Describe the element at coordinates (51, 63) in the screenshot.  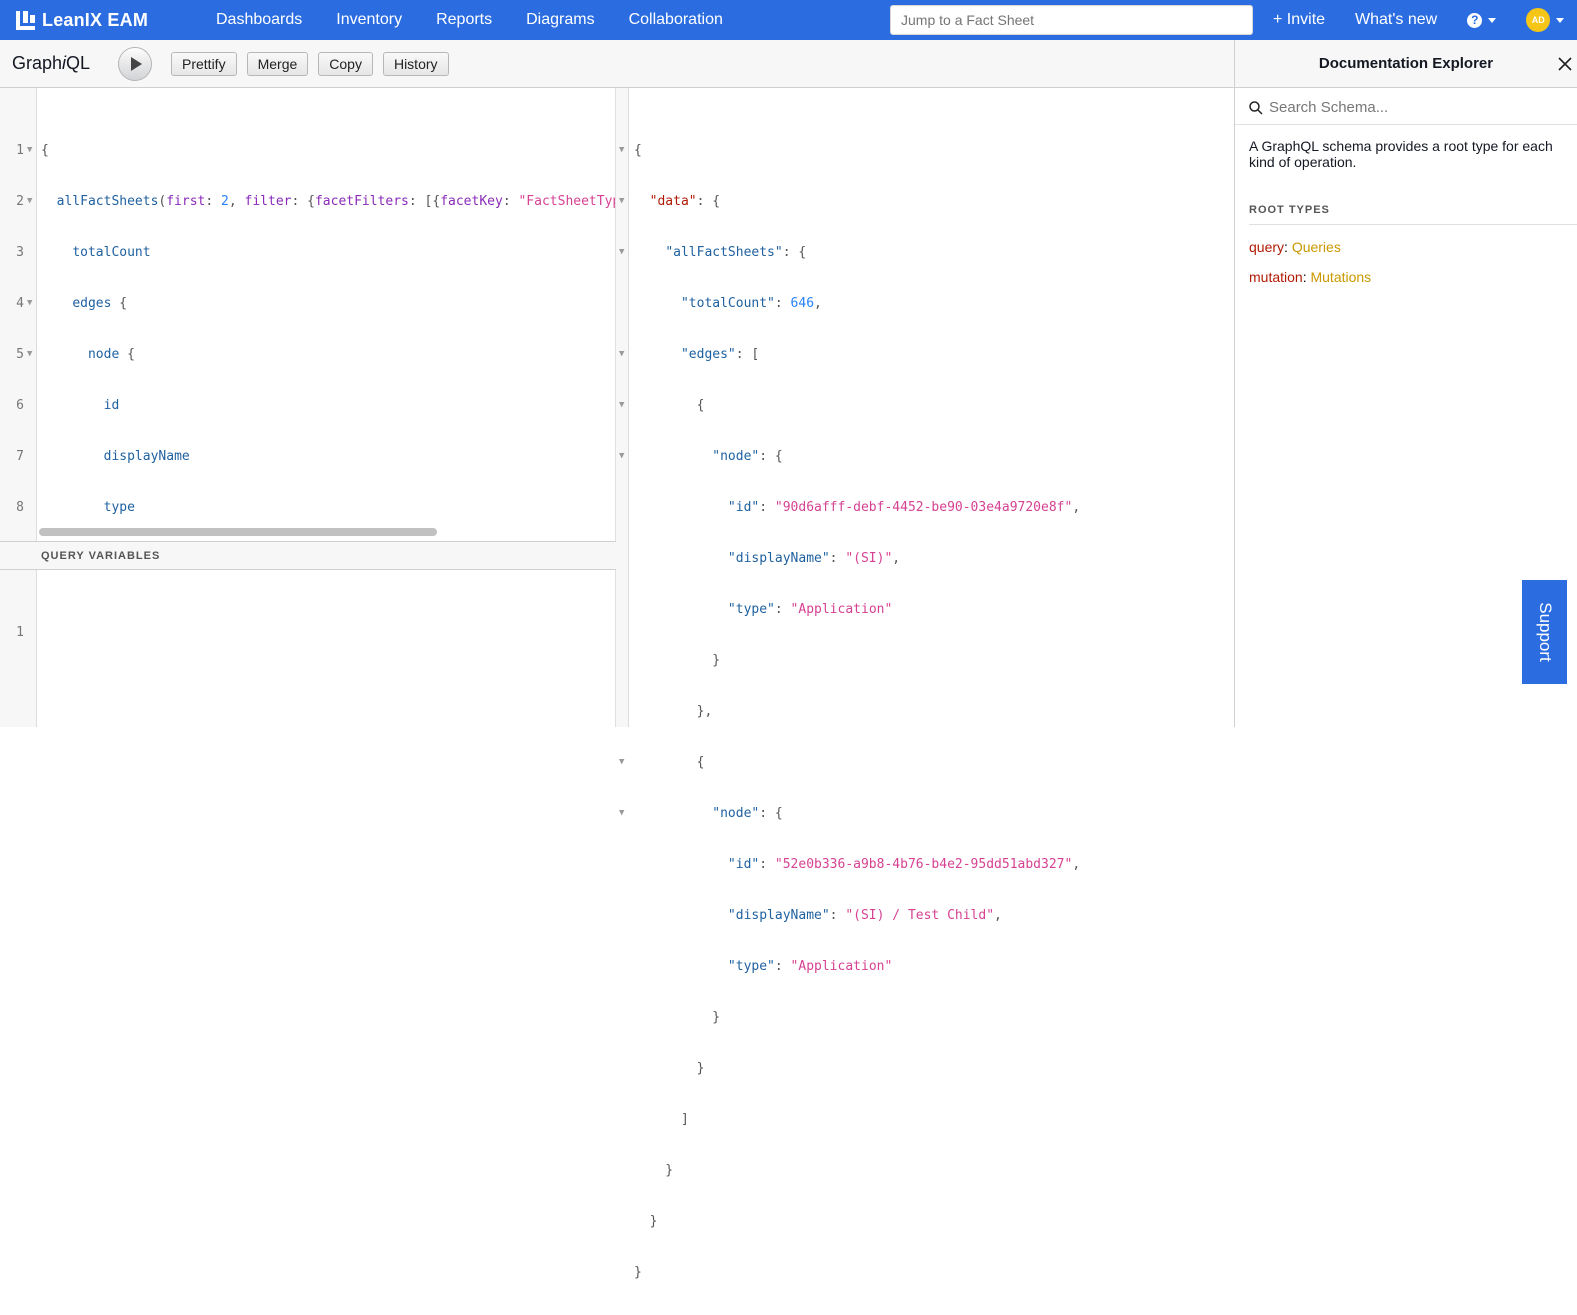
I see `graphiql-title: GraphiQL` at that location.